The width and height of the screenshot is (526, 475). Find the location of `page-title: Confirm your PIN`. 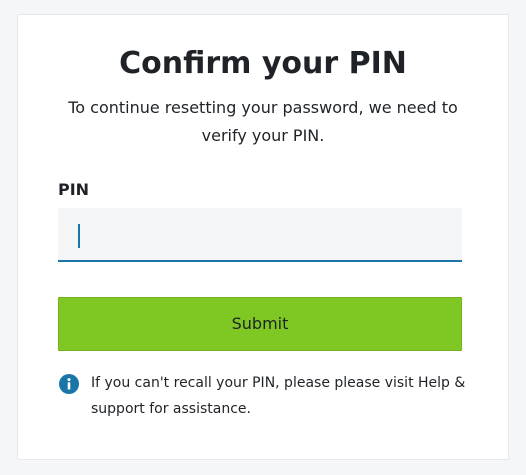

page-title: Confirm your PIN is located at coordinates (263, 63).